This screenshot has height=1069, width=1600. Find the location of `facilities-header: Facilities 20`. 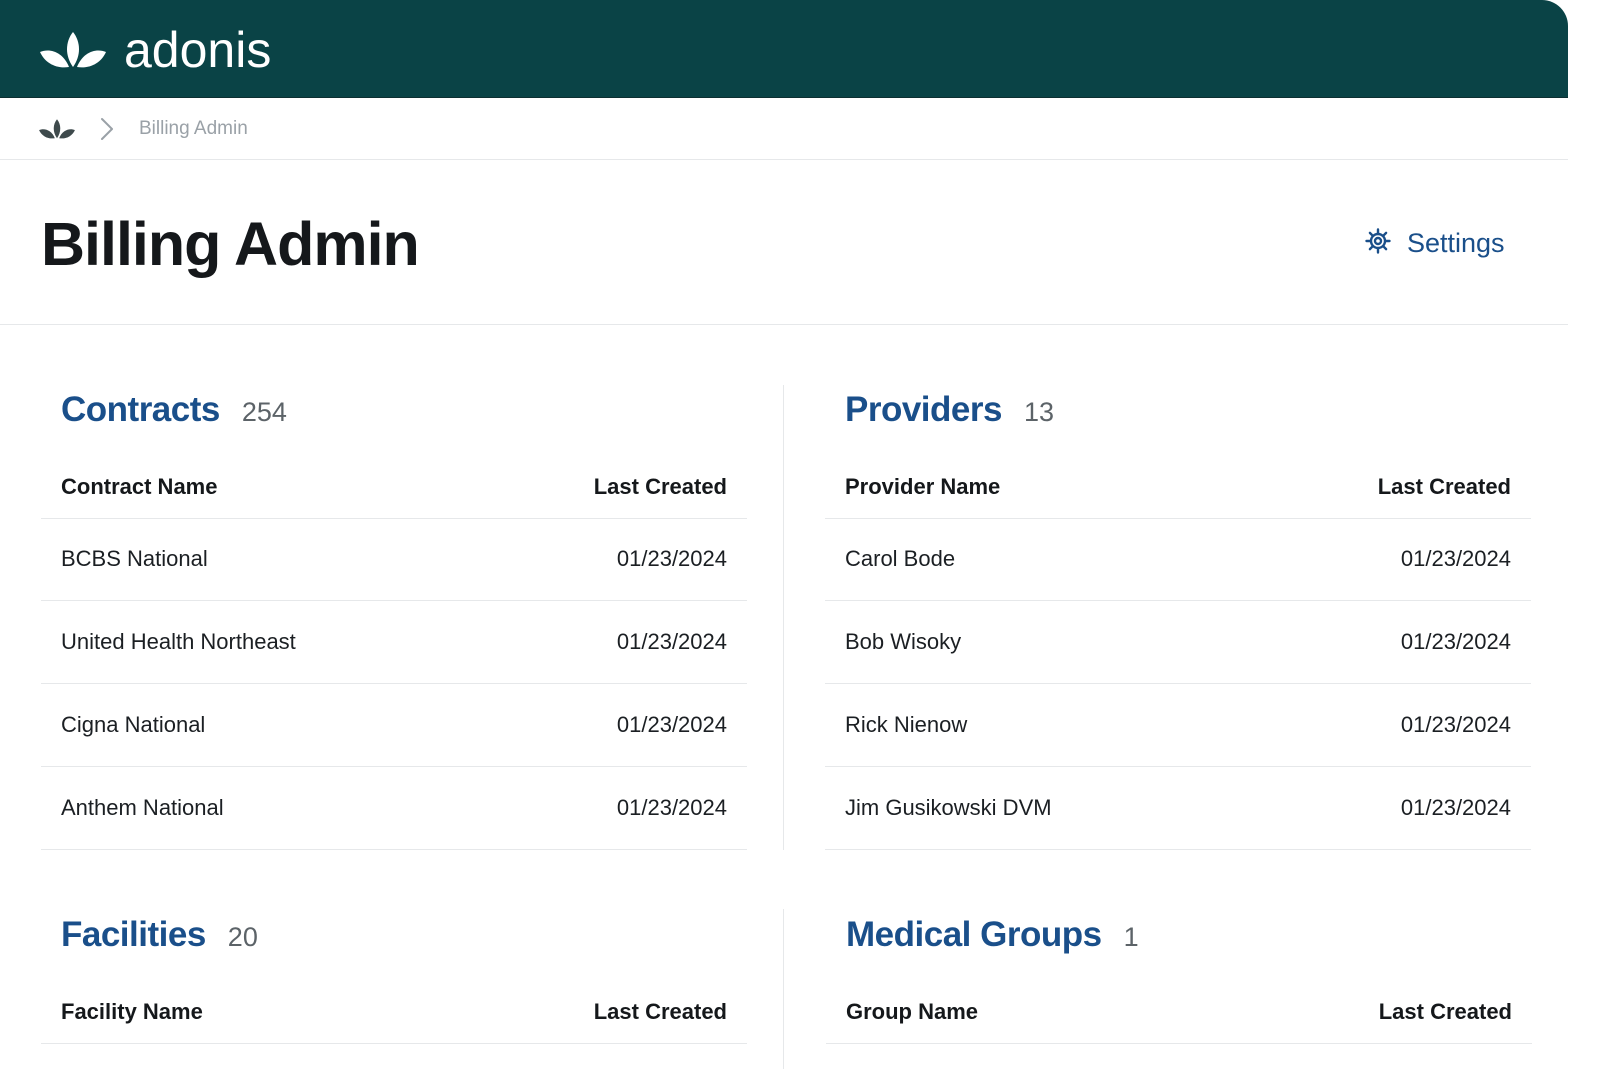

facilities-header: Facilities 20 is located at coordinates (159, 935).